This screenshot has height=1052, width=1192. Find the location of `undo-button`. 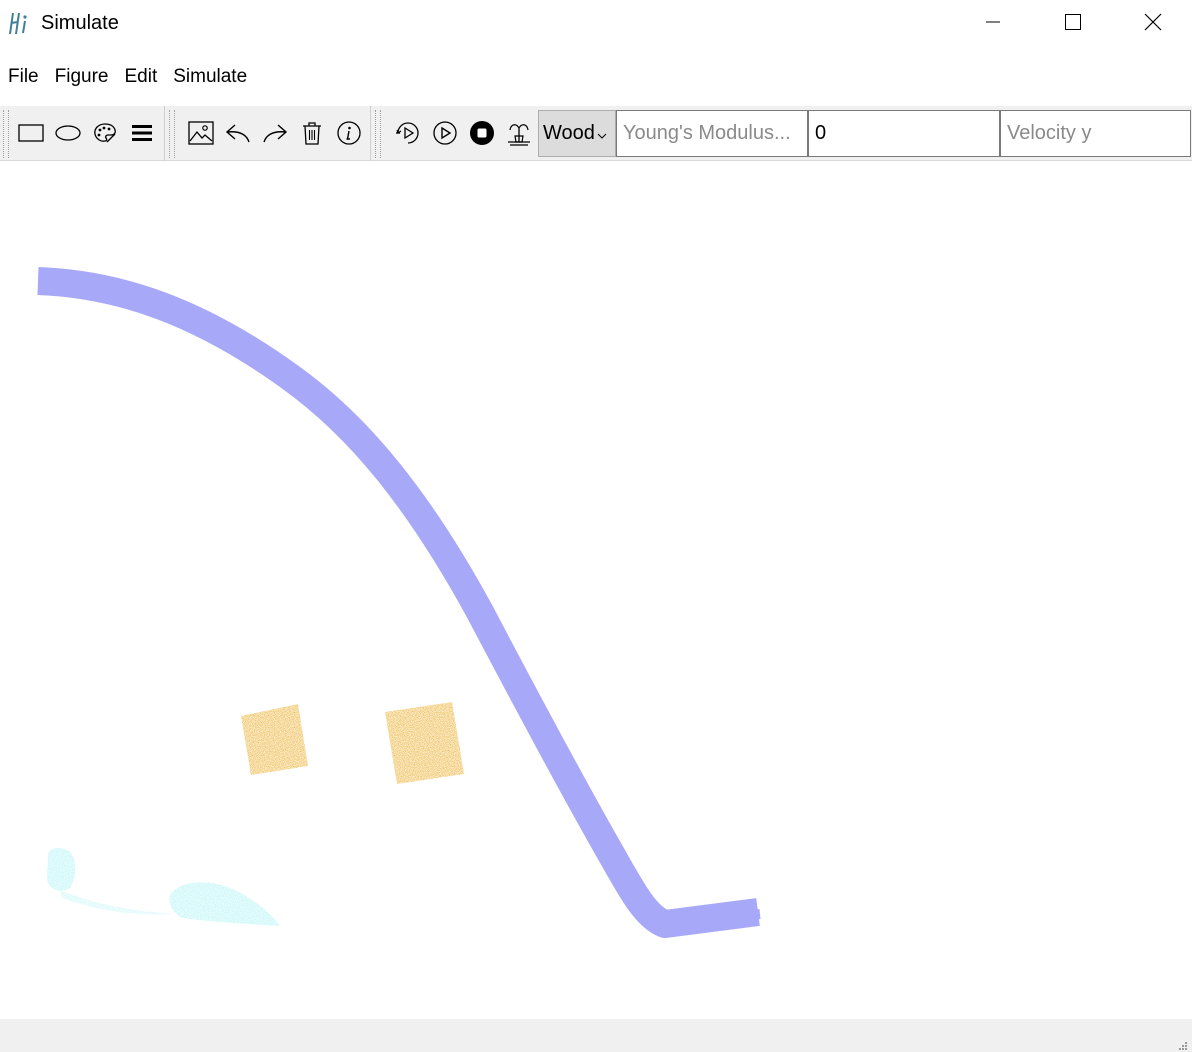

undo-button is located at coordinates (237, 133).